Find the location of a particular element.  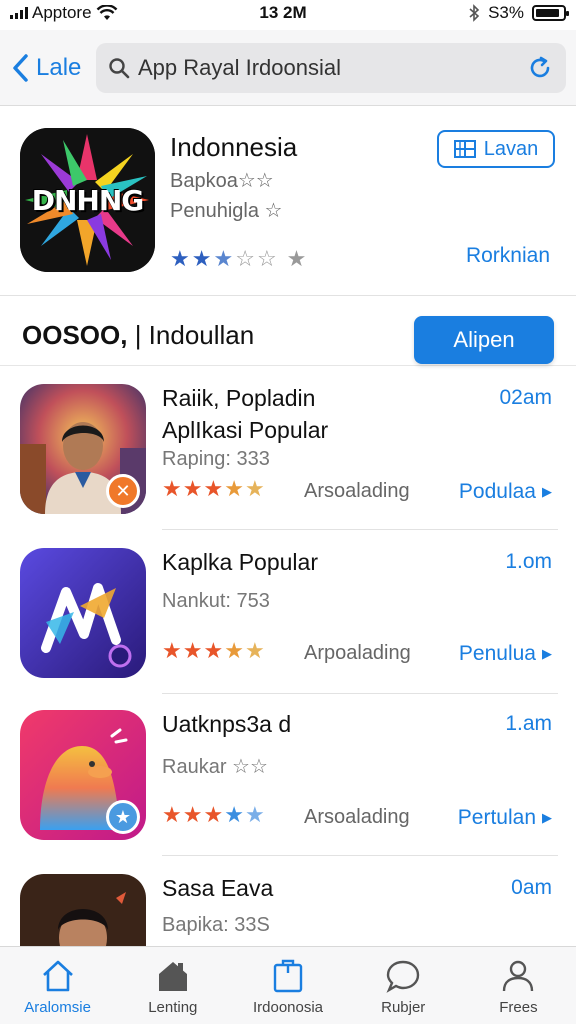

featured-rating-stars: ★ ★ ★ ☆ ☆ ★ is located at coordinates (238, 259).